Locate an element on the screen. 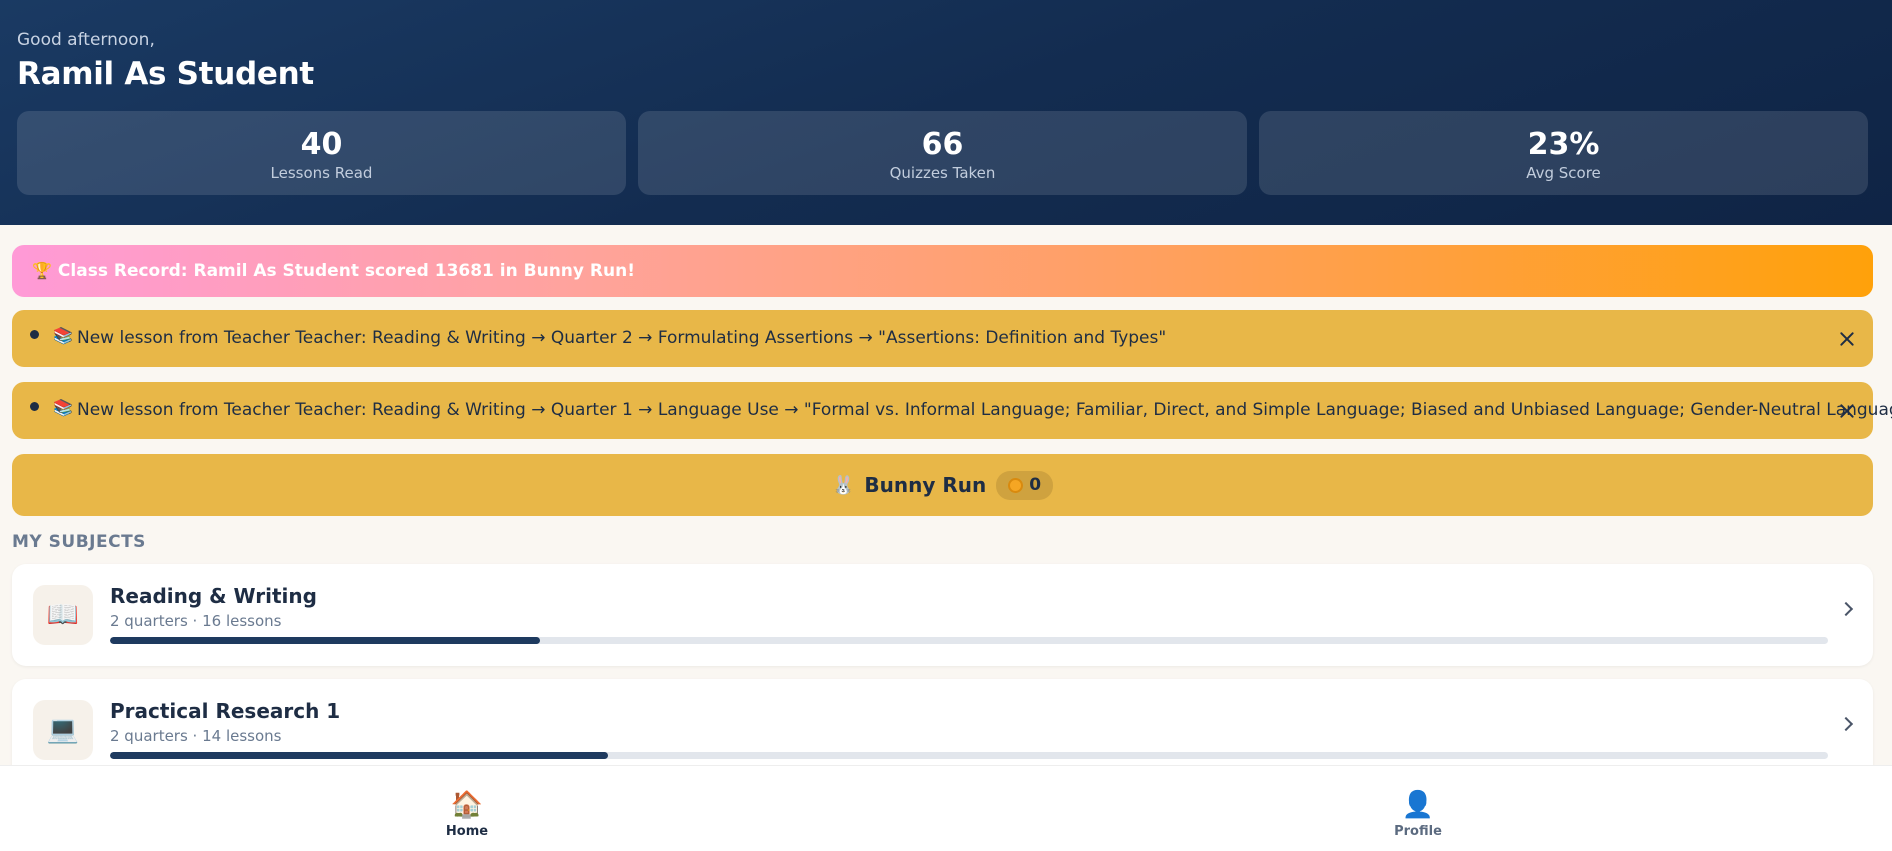 Image resolution: width=1892 pixels, height=851 pixels. person-icon: 👤 is located at coordinates (1418, 805).